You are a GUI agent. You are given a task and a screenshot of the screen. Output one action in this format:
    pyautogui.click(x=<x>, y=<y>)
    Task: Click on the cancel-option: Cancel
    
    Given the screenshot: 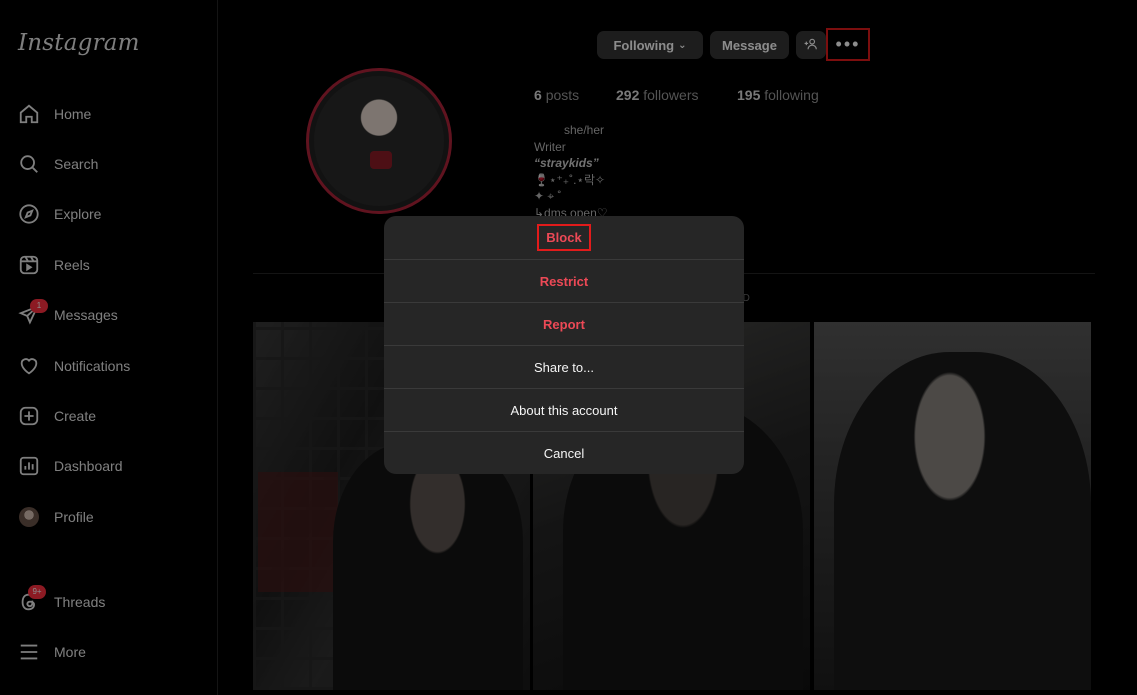 What is the action you would take?
    pyautogui.click(x=564, y=452)
    